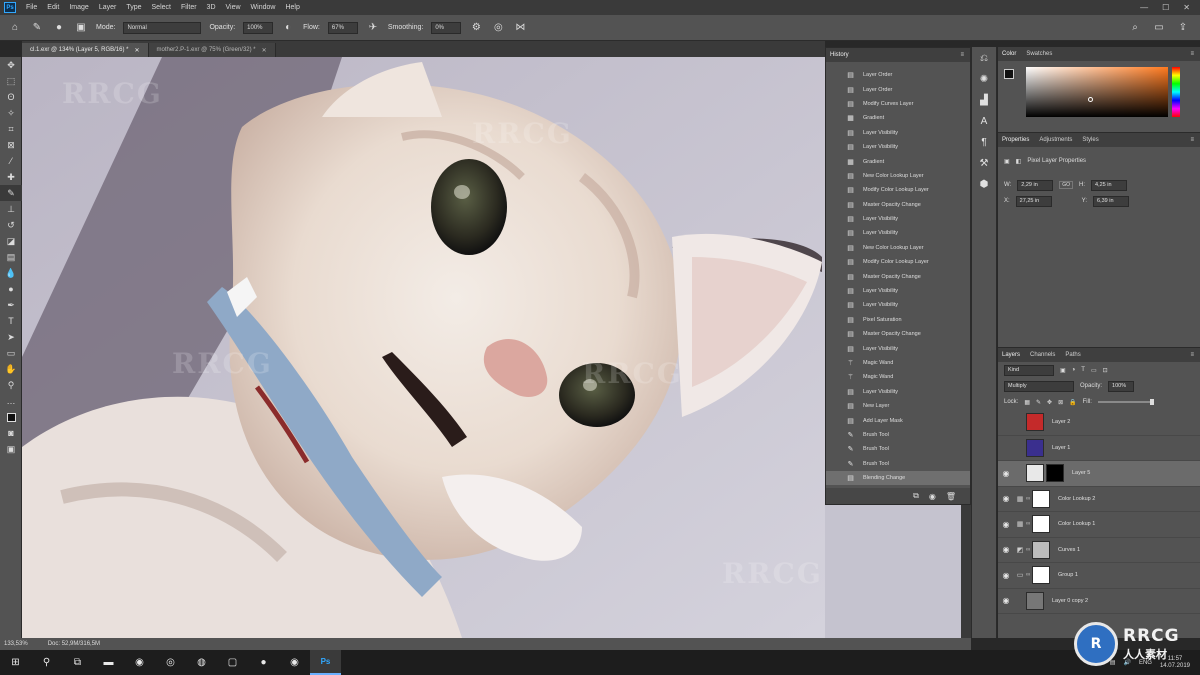 The height and width of the screenshot is (675, 1200). Describe the element at coordinates (1090, 140) in the screenshot. I see `tab-styles: Styles` at that location.